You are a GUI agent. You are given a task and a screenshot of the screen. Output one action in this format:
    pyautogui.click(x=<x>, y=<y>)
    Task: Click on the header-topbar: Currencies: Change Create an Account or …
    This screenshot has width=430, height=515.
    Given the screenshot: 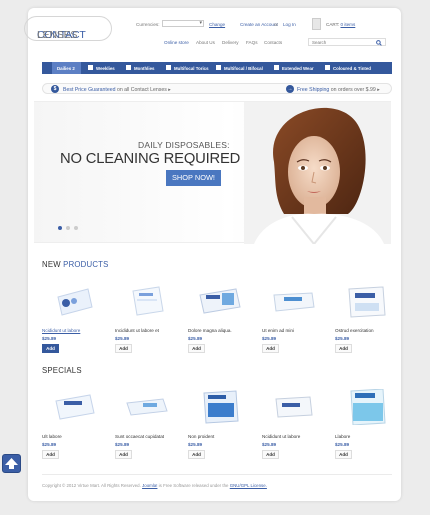 What is the action you would take?
    pyautogui.click(x=251, y=25)
    